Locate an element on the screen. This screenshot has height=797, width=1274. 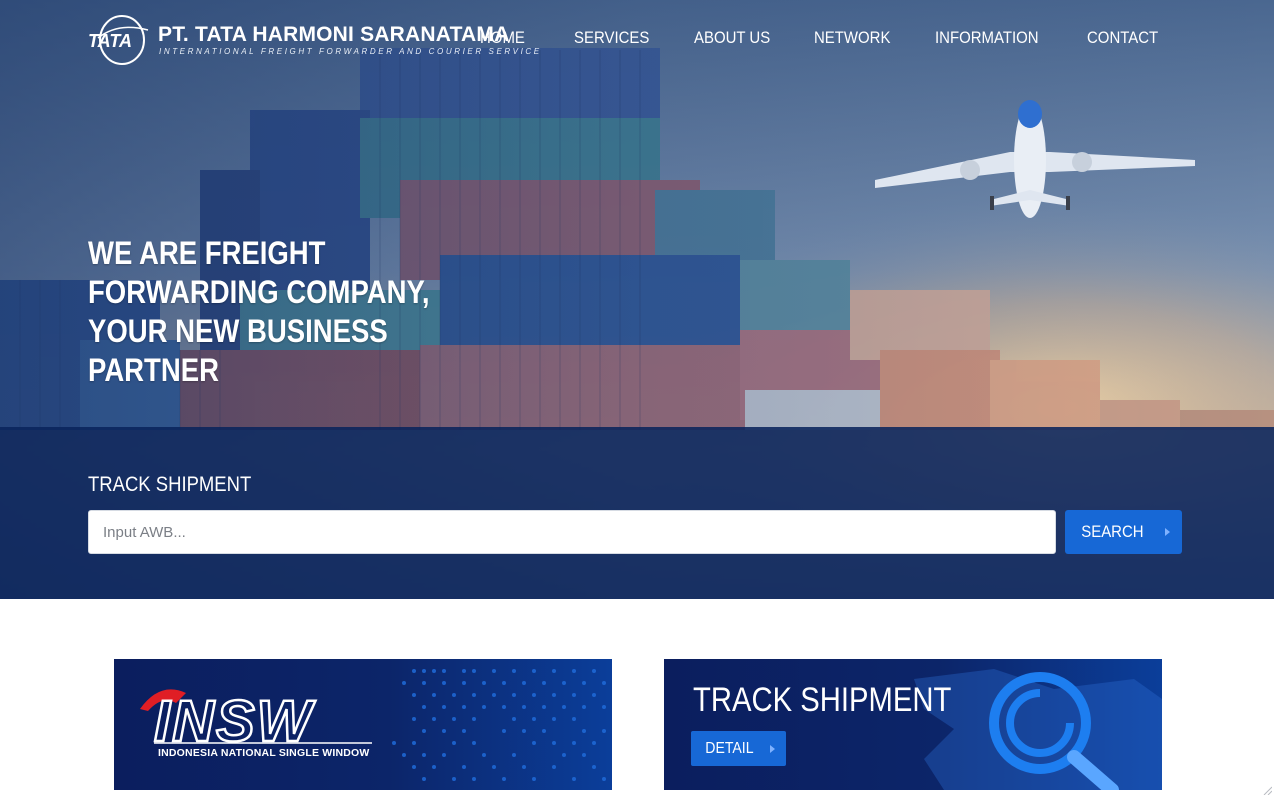
search-button-label: SEARCH is located at coordinates (1112, 531).